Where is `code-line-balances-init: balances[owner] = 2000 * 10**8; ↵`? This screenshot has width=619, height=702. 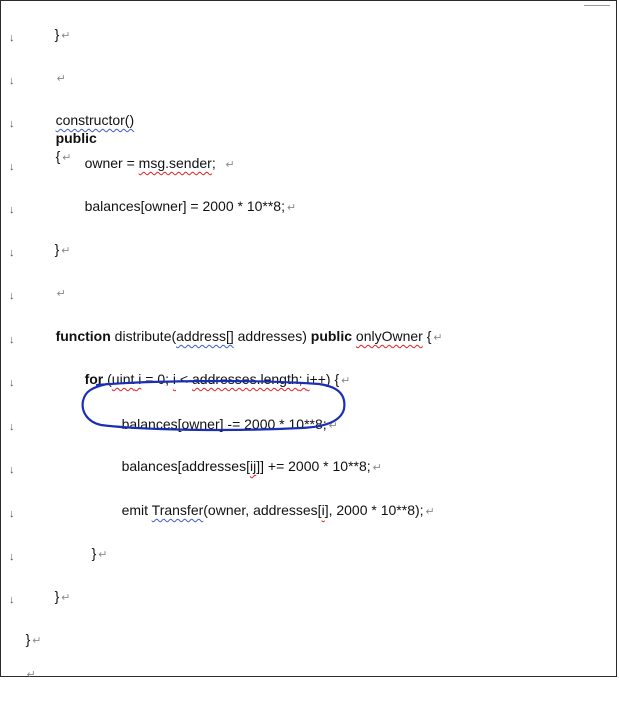 code-line-balances-init: balances[owner] = 2000 * 10**8; ↵ is located at coordinates (183, 196).